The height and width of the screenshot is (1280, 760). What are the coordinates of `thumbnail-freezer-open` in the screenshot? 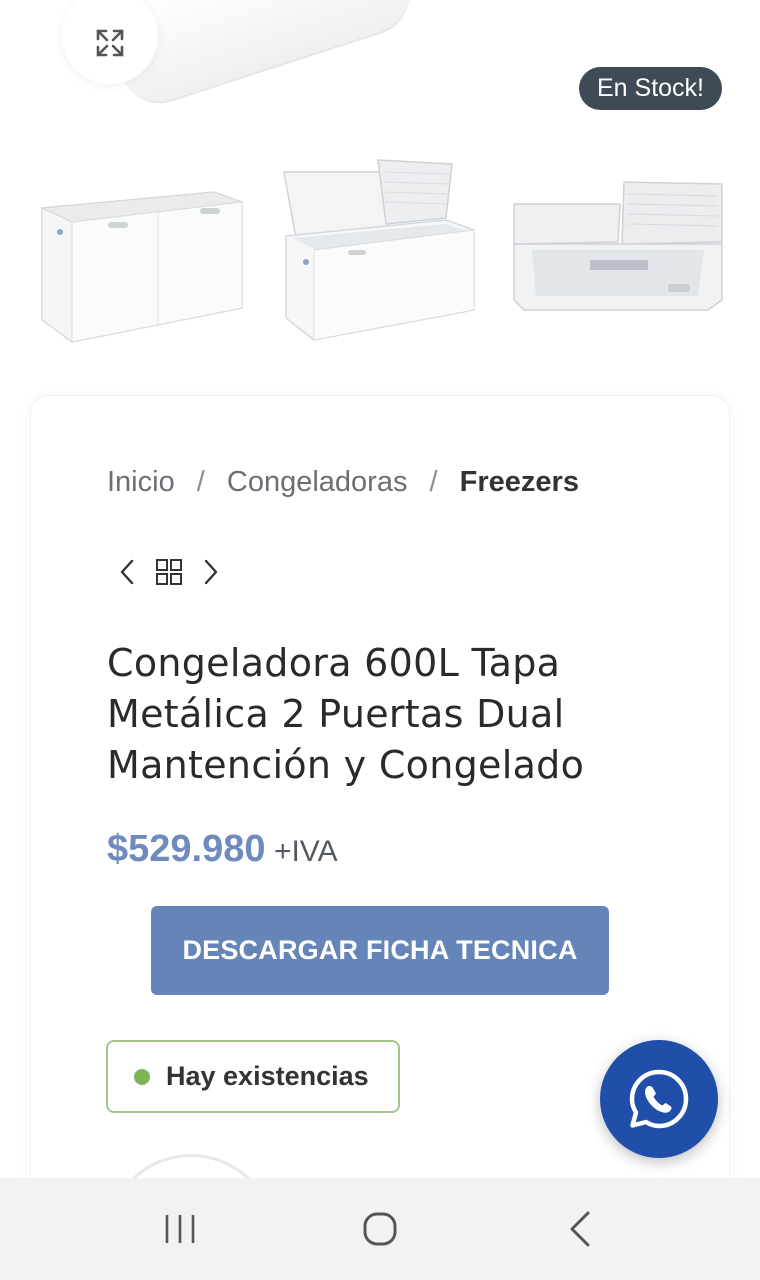 It's located at (380, 250).